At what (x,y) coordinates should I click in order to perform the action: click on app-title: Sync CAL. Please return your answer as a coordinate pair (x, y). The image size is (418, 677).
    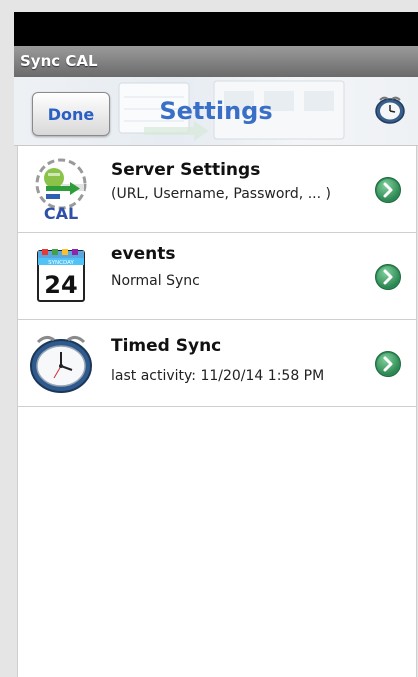
    Looking at the image, I should click on (59, 61).